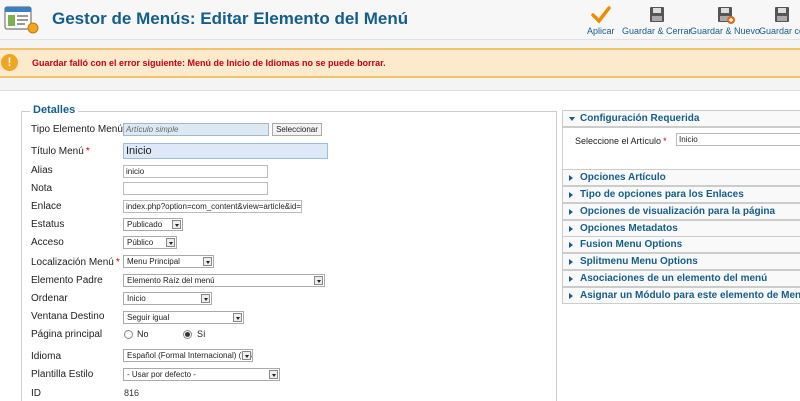  Describe the element at coordinates (656, 14) in the screenshot. I see `save-icon` at that location.